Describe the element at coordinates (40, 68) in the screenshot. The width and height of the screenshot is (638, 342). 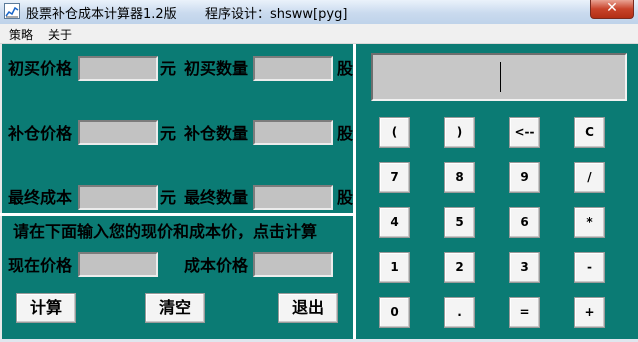
I see `initial-price-label: 初买价格` at that location.